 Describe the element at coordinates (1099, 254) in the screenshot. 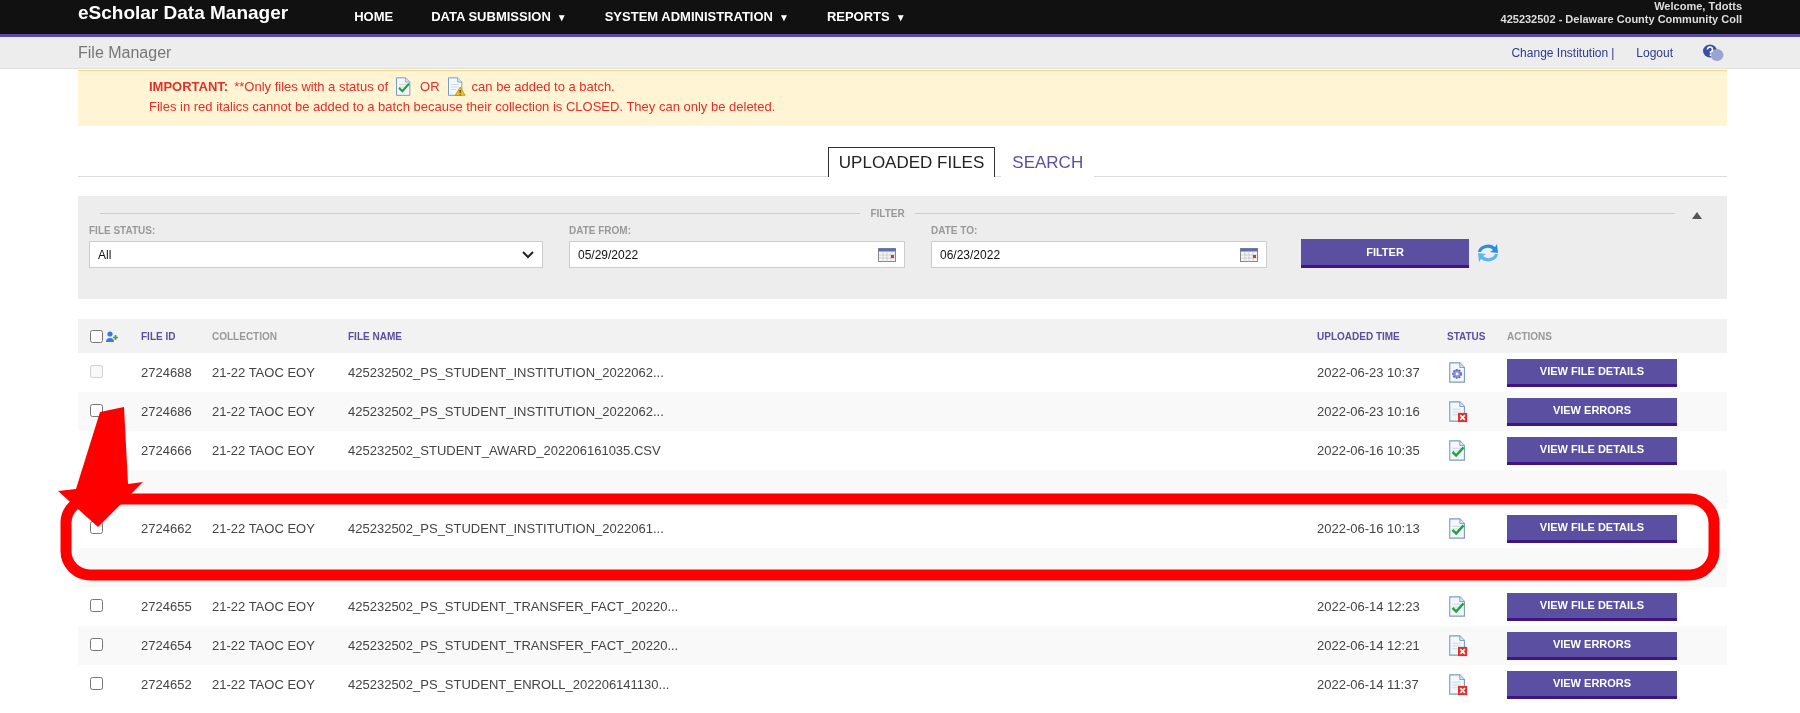

I see `date-field: 06/23/2022` at that location.